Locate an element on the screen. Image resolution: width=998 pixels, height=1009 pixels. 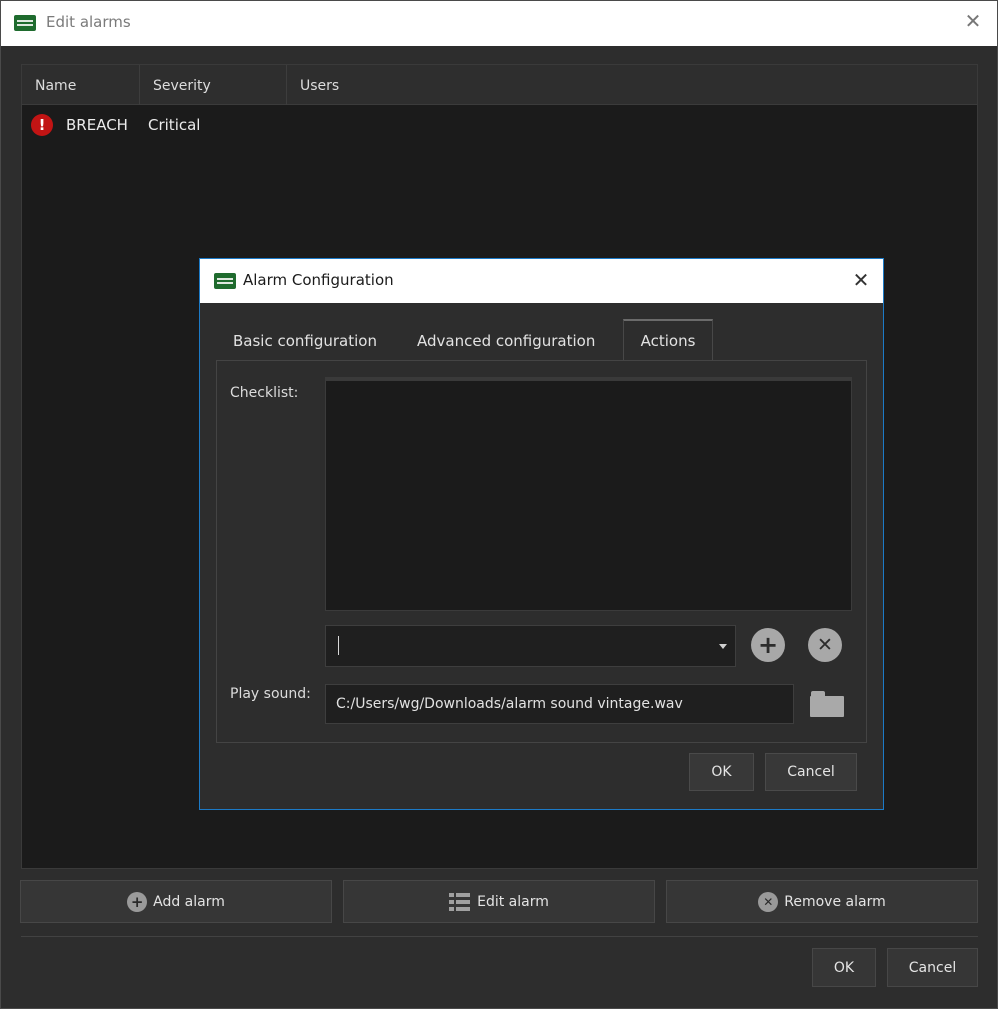
cancel-button: Cancel is located at coordinates (932, 967).